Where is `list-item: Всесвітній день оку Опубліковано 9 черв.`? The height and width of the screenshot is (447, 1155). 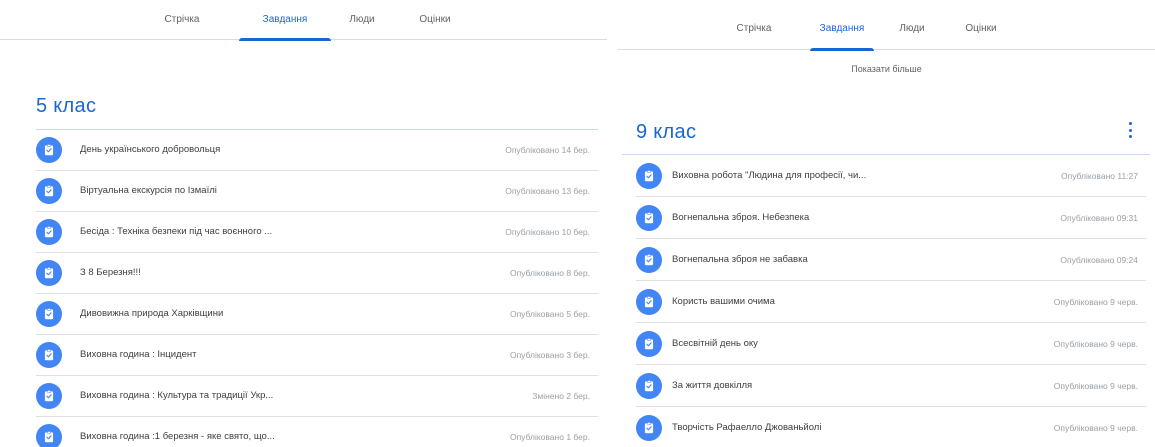
list-item: Всесвітній день оку Опубліковано 9 черв. is located at coordinates (891, 344).